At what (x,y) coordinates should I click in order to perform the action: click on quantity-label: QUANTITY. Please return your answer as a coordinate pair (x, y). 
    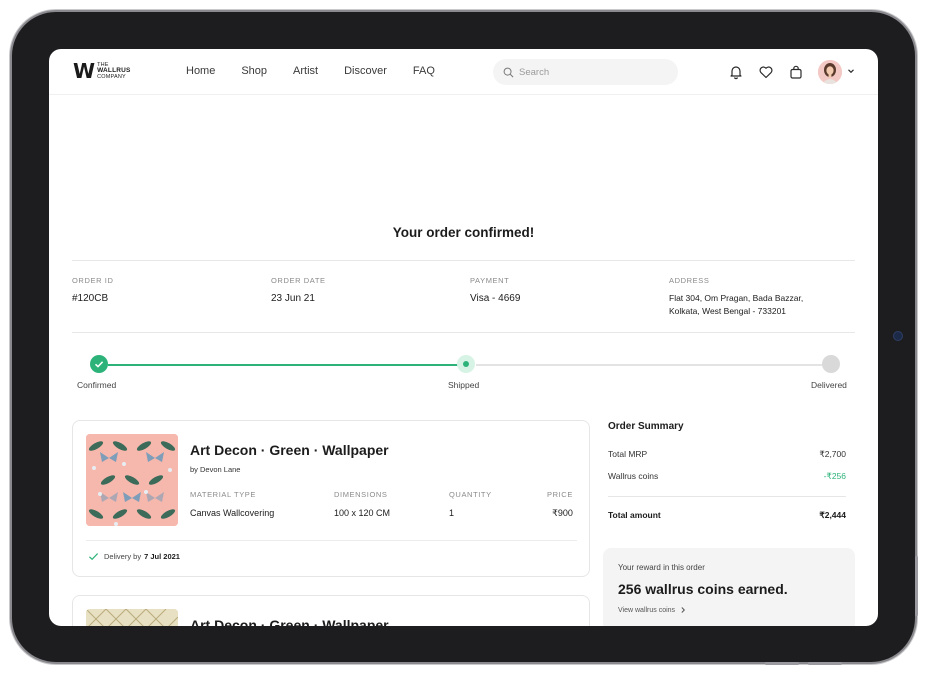
    Looking at the image, I should click on (470, 494).